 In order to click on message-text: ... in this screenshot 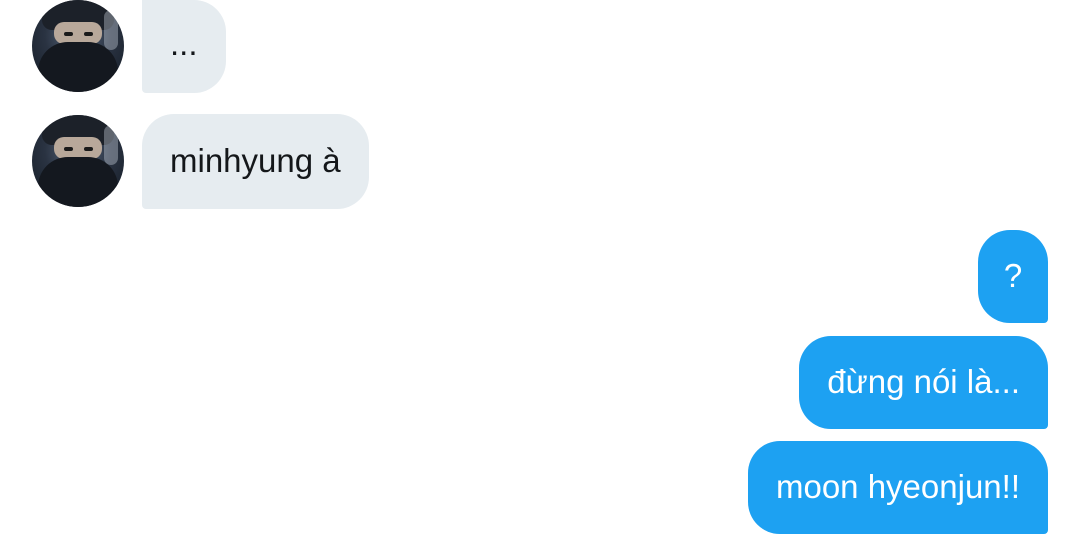, I will do `click(184, 43)`.